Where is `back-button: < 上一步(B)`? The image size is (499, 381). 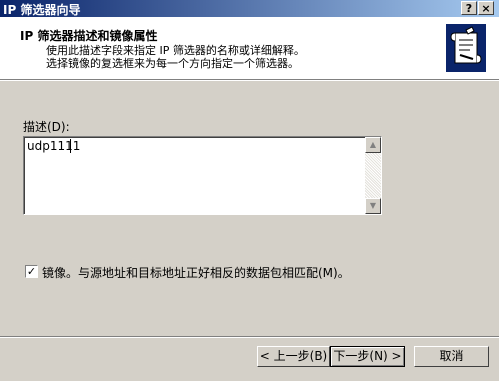
back-button: < 上一步(B) is located at coordinates (293, 356).